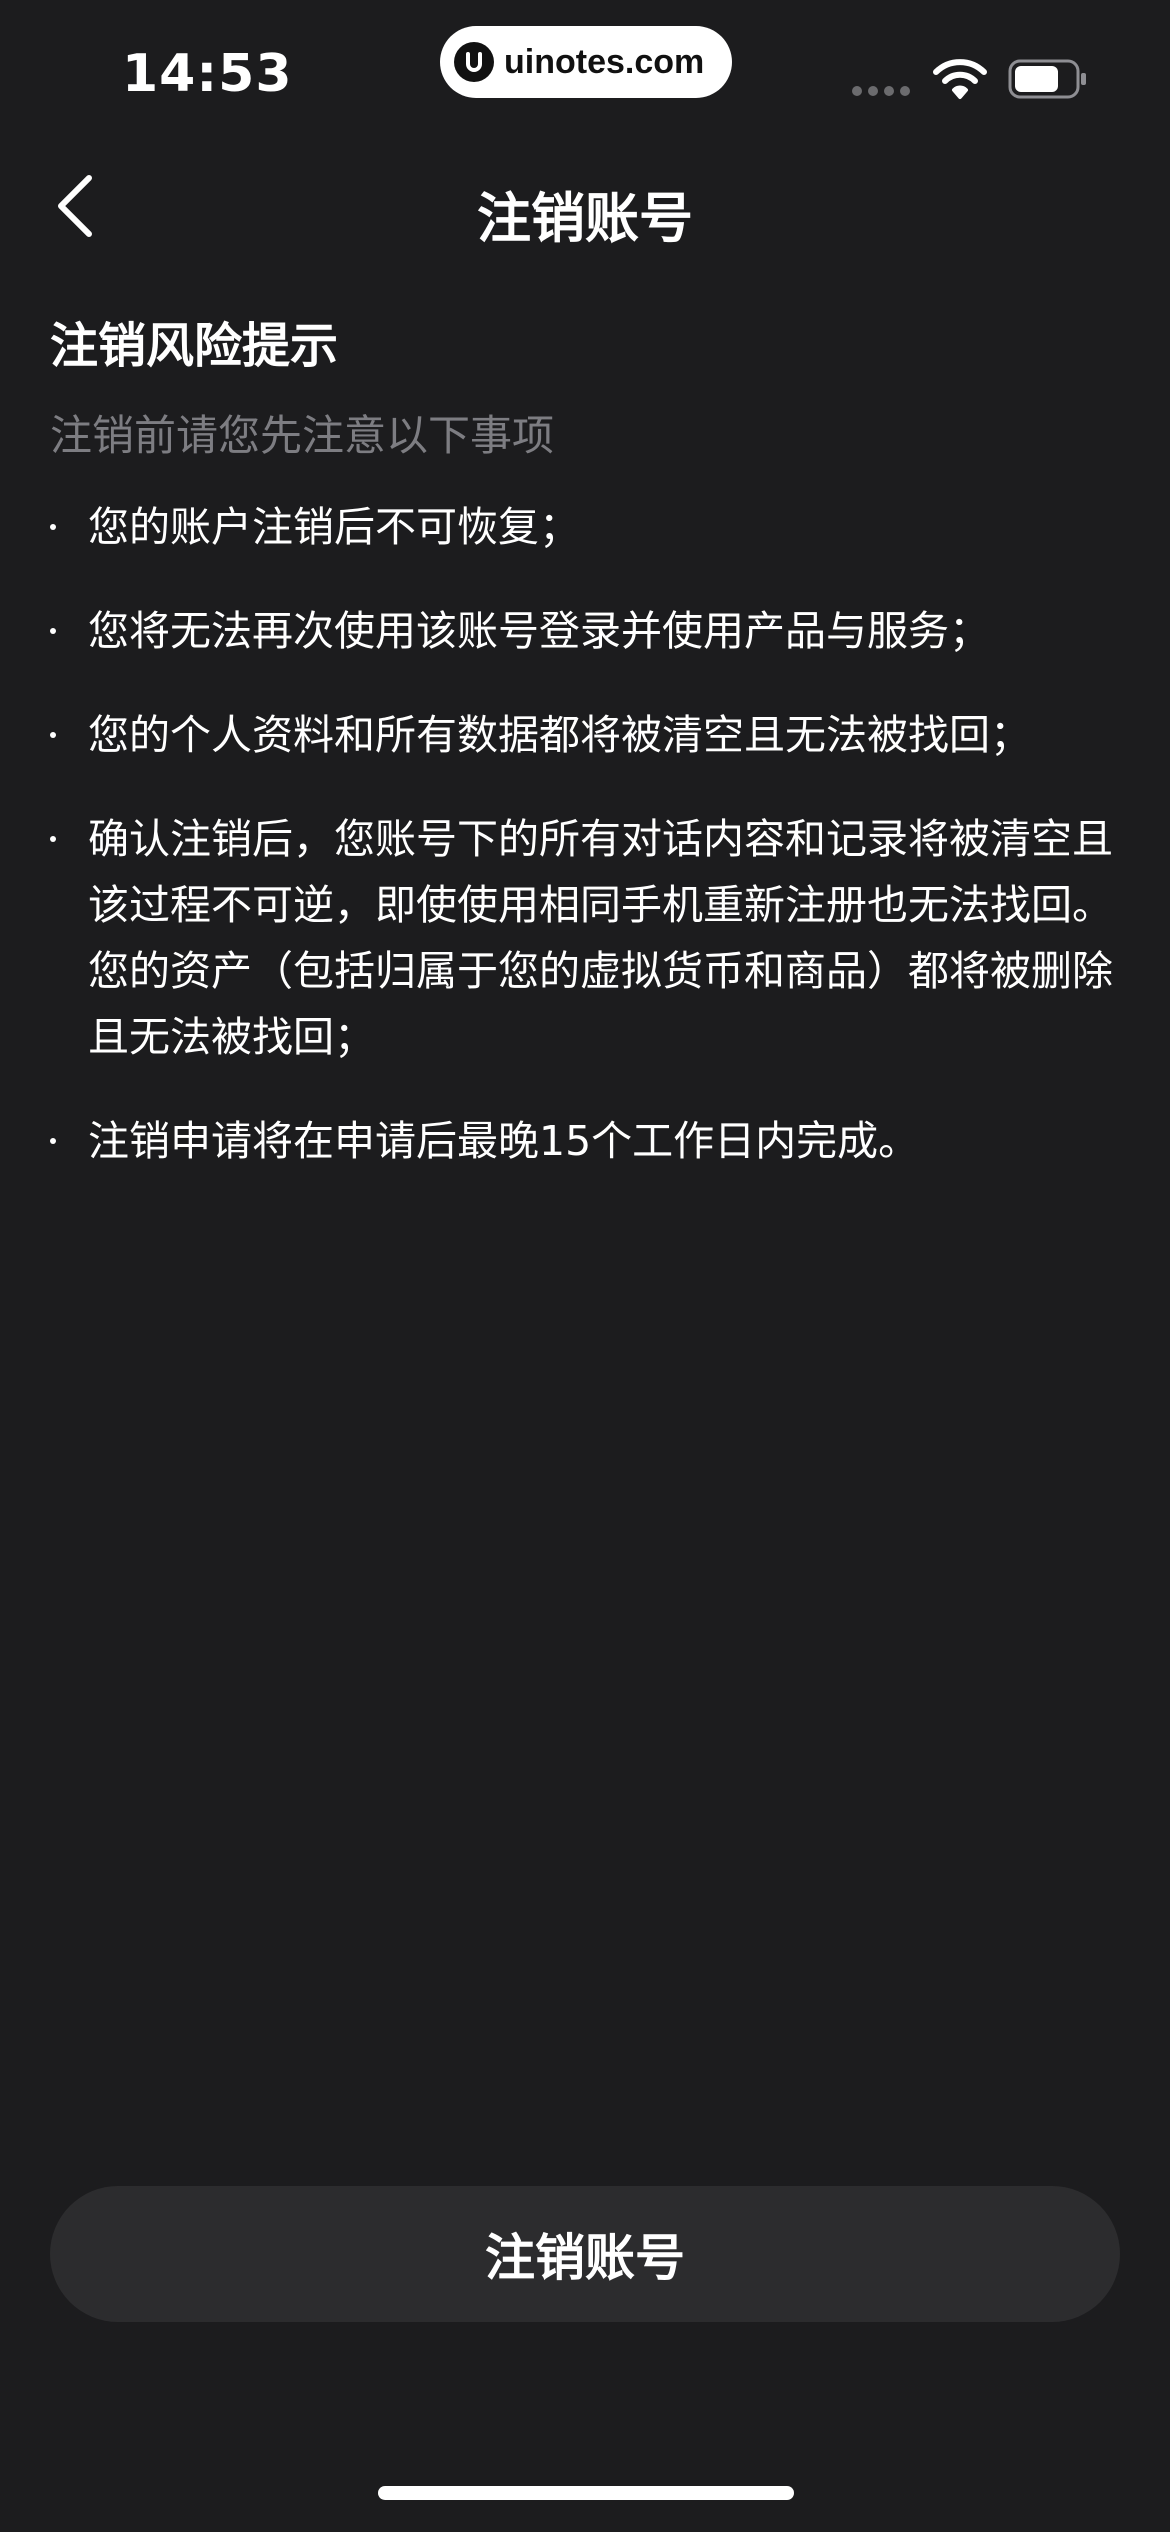 The image size is (1170, 2532). What do you see at coordinates (474, 62) in the screenshot?
I see `watermark-logo-icon` at bounding box center [474, 62].